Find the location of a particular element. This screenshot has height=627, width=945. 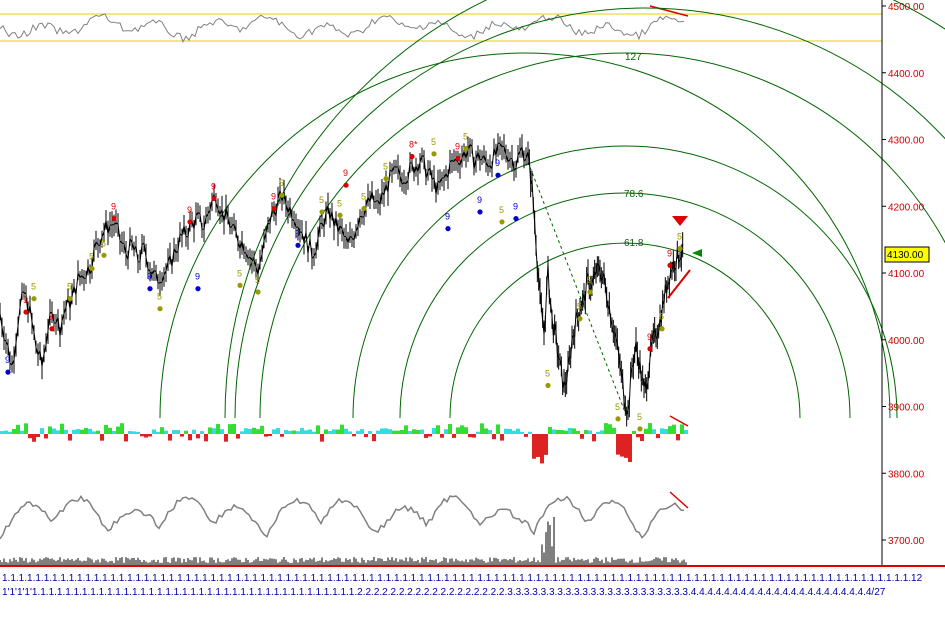

price-tick-label: 4200.00 is located at coordinates (906, 207).